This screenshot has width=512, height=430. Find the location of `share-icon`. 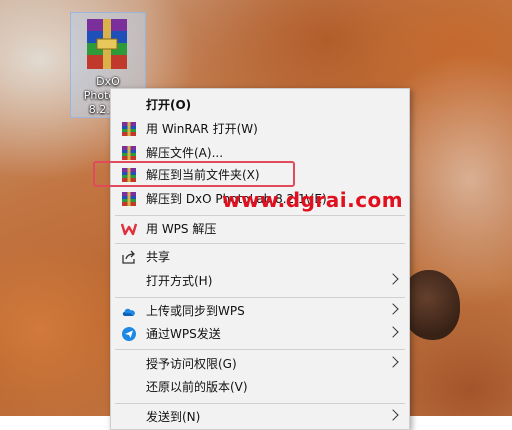

share-icon is located at coordinates (128, 257).